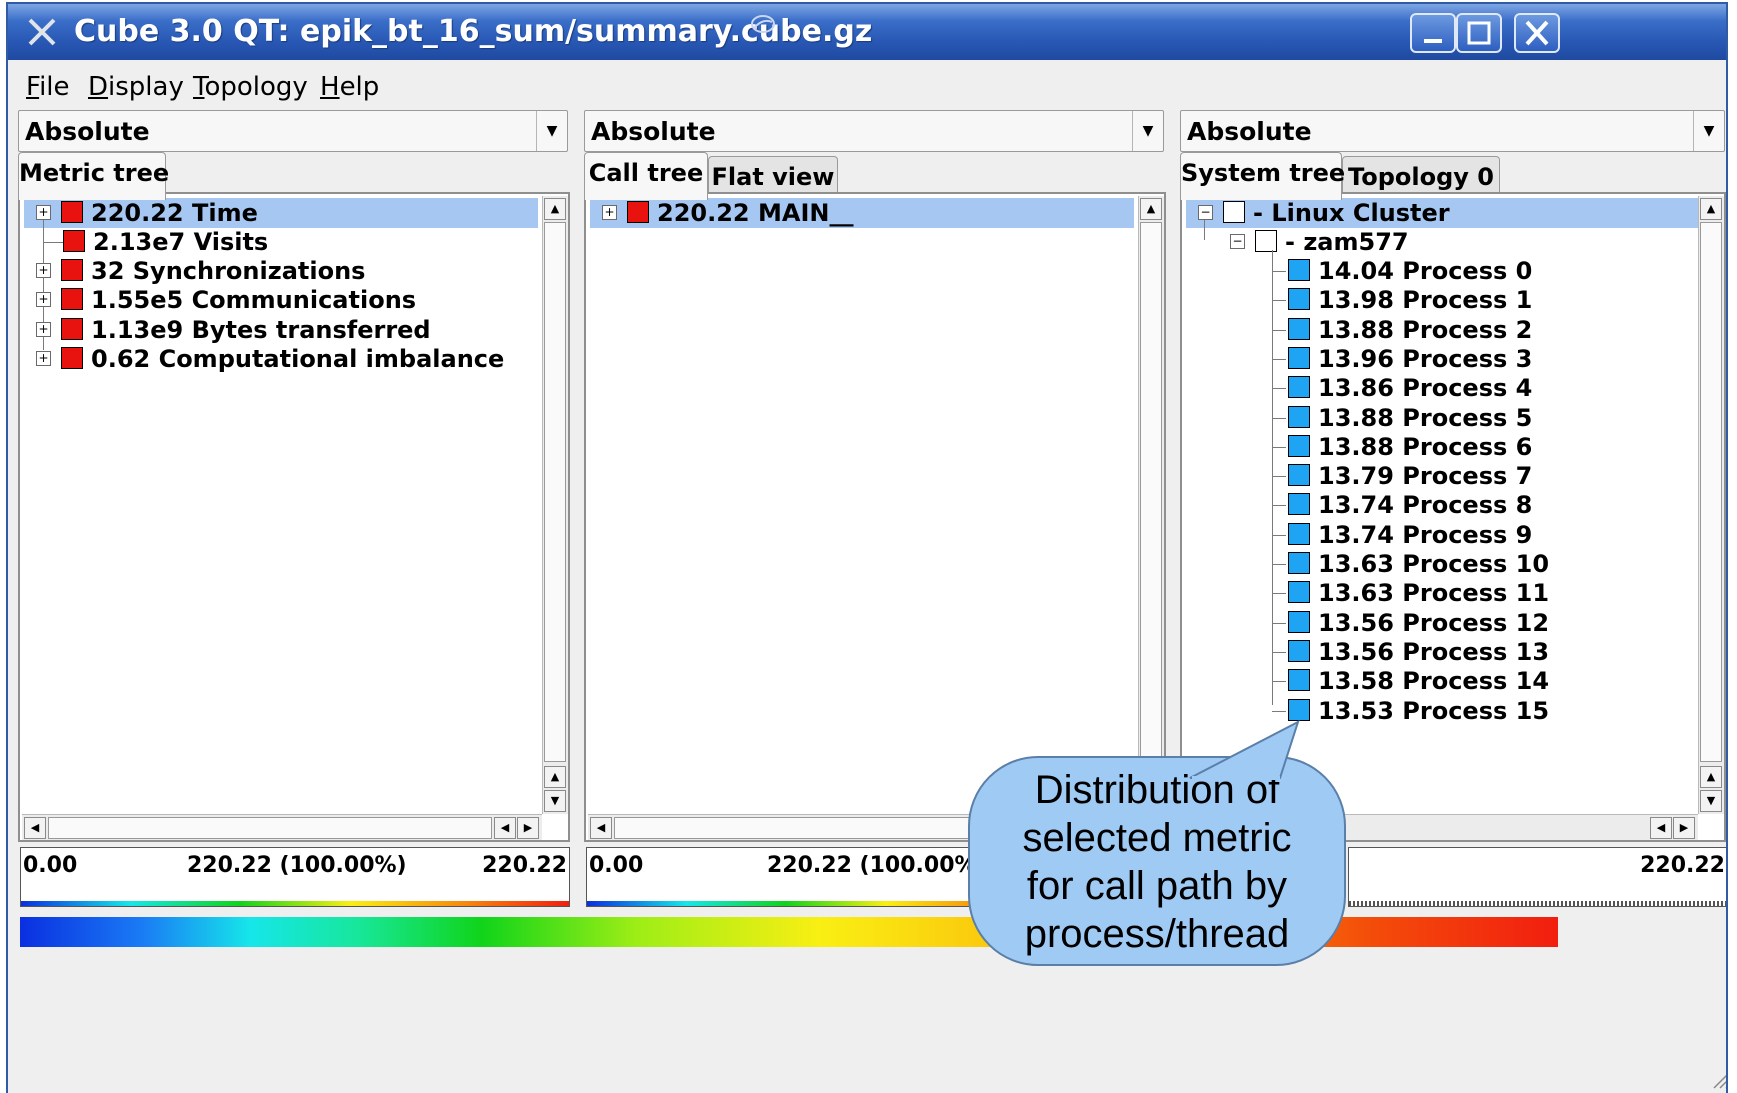 The height and width of the screenshot is (1093, 1737). Describe the element at coordinates (264, 359) in the screenshot. I see `metric-row-imbalance: +0.62 Computational imbalance` at that location.